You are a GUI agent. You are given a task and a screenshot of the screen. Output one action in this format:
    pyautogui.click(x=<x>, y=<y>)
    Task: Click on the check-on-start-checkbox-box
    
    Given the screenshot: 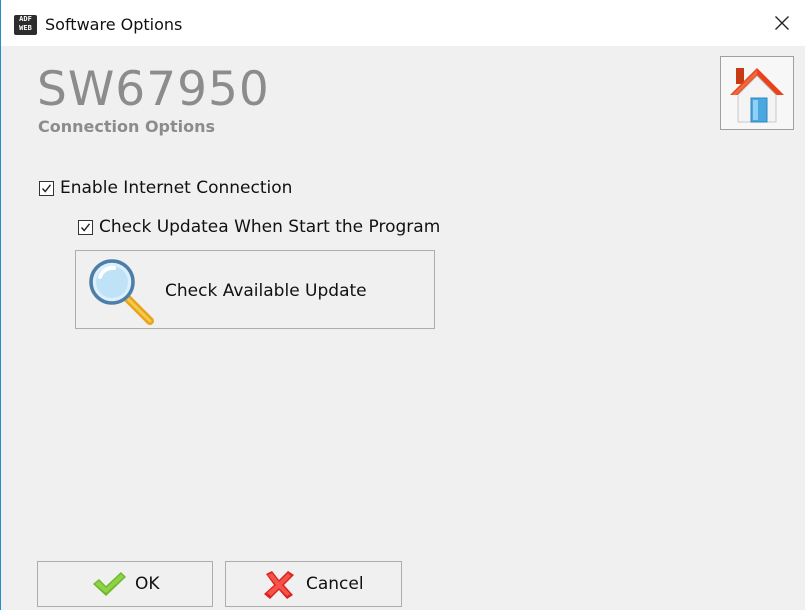 What is the action you would take?
    pyautogui.click(x=85, y=227)
    